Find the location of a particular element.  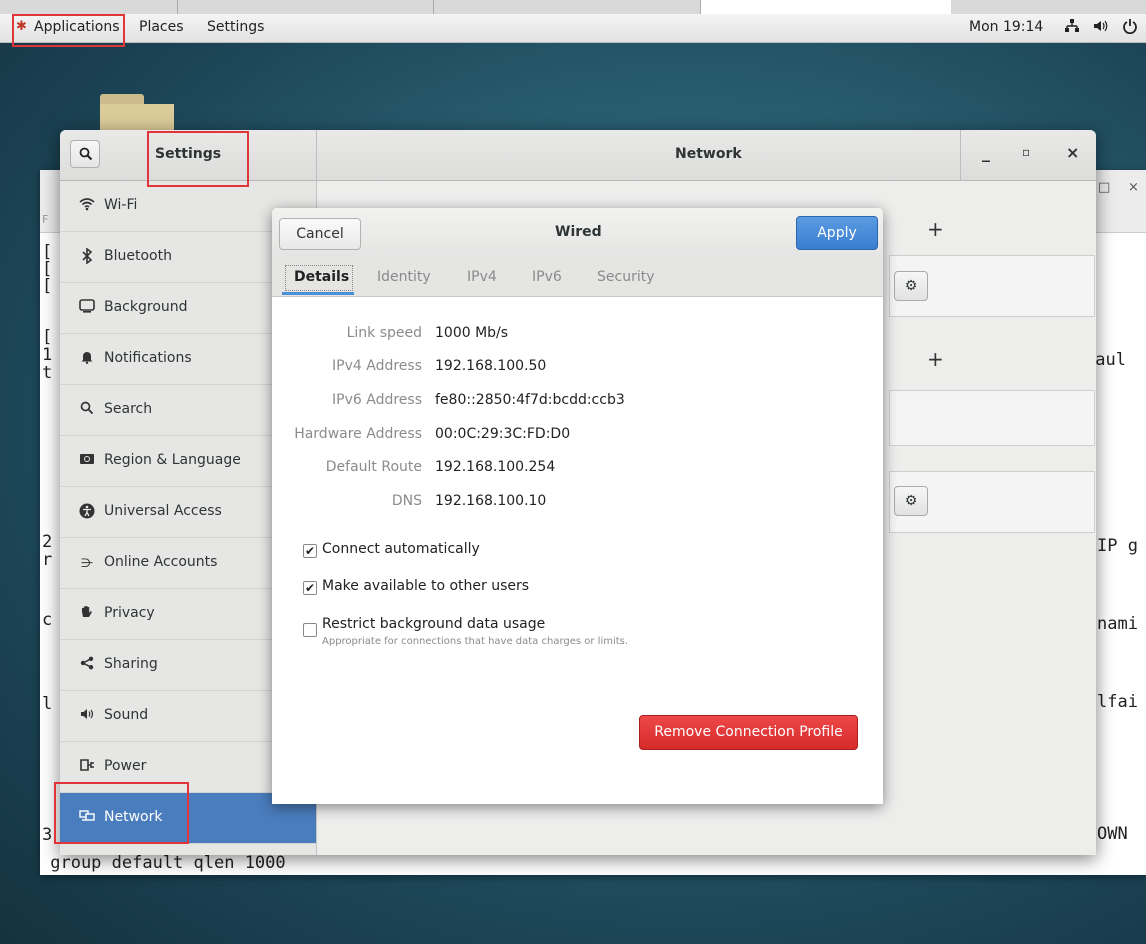

taskbar-strip is located at coordinates (573, 7).